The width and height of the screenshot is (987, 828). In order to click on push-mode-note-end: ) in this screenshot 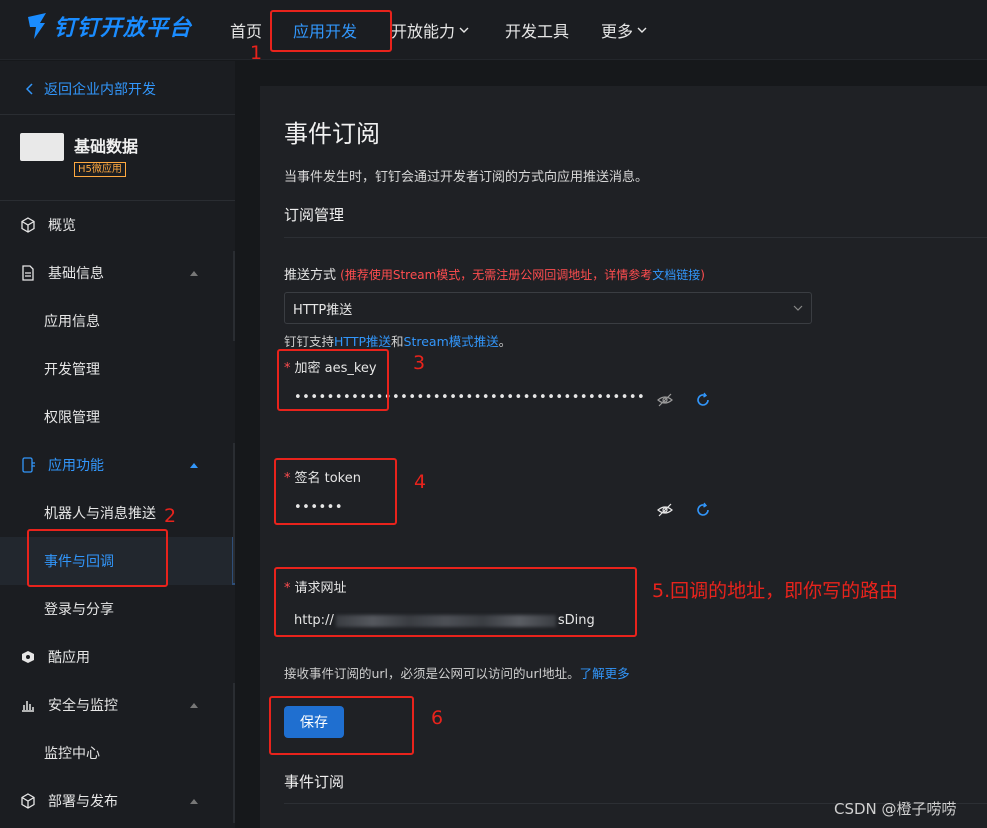, I will do `click(702, 275)`.